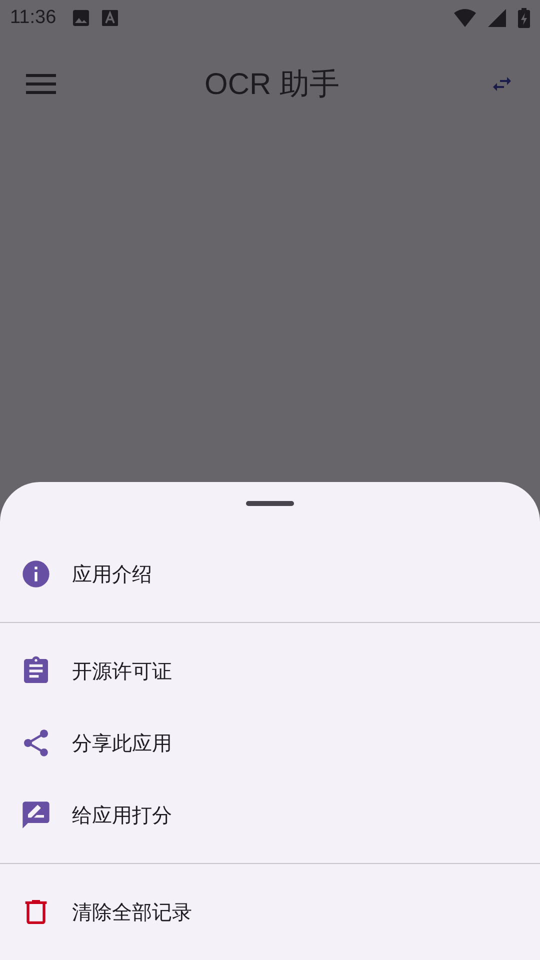 The height and width of the screenshot is (960, 540). What do you see at coordinates (270, 815) in the screenshot?
I see `menu-item: 给应用打分` at bounding box center [270, 815].